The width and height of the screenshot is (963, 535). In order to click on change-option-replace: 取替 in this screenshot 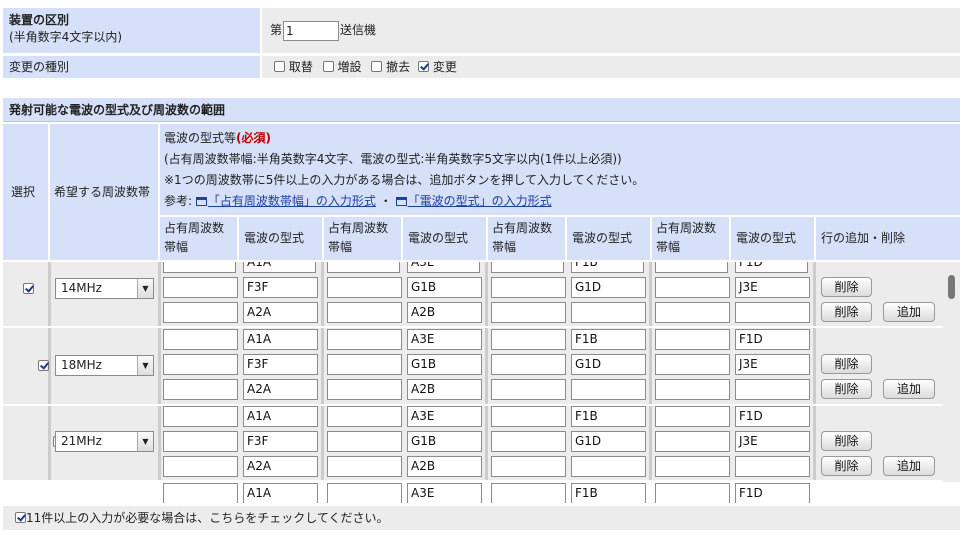, I will do `click(293, 67)`.